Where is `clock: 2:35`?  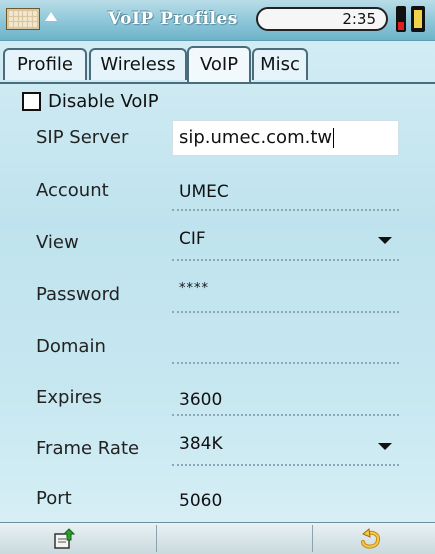
clock: 2:35 is located at coordinates (322, 19).